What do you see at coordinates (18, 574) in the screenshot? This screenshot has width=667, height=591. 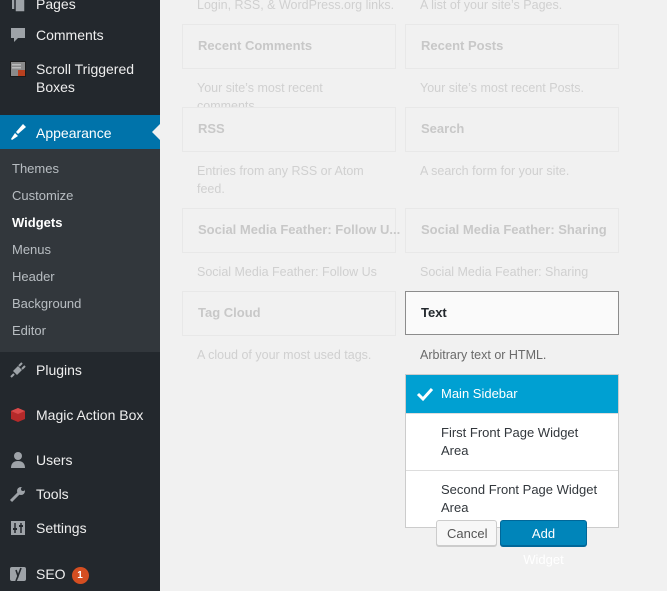 I see `yoast-icon` at bounding box center [18, 574].